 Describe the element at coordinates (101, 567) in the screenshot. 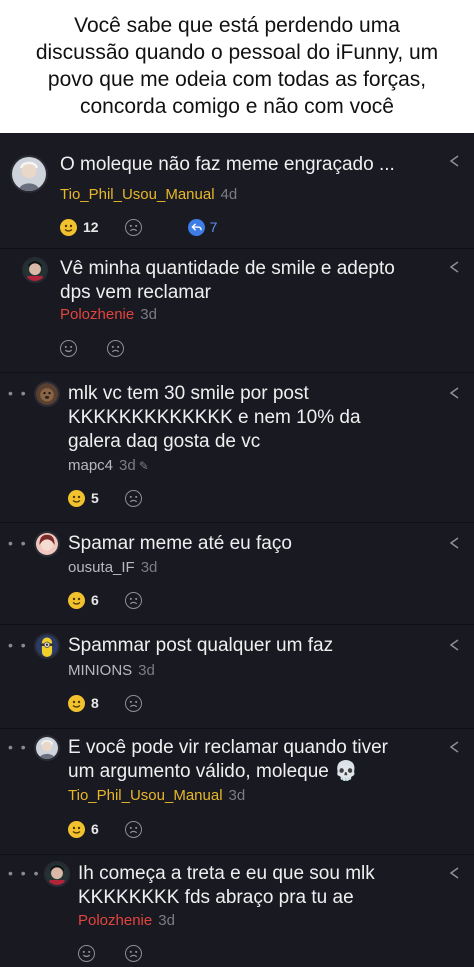

I see `username: ousuta_IF` at that location.